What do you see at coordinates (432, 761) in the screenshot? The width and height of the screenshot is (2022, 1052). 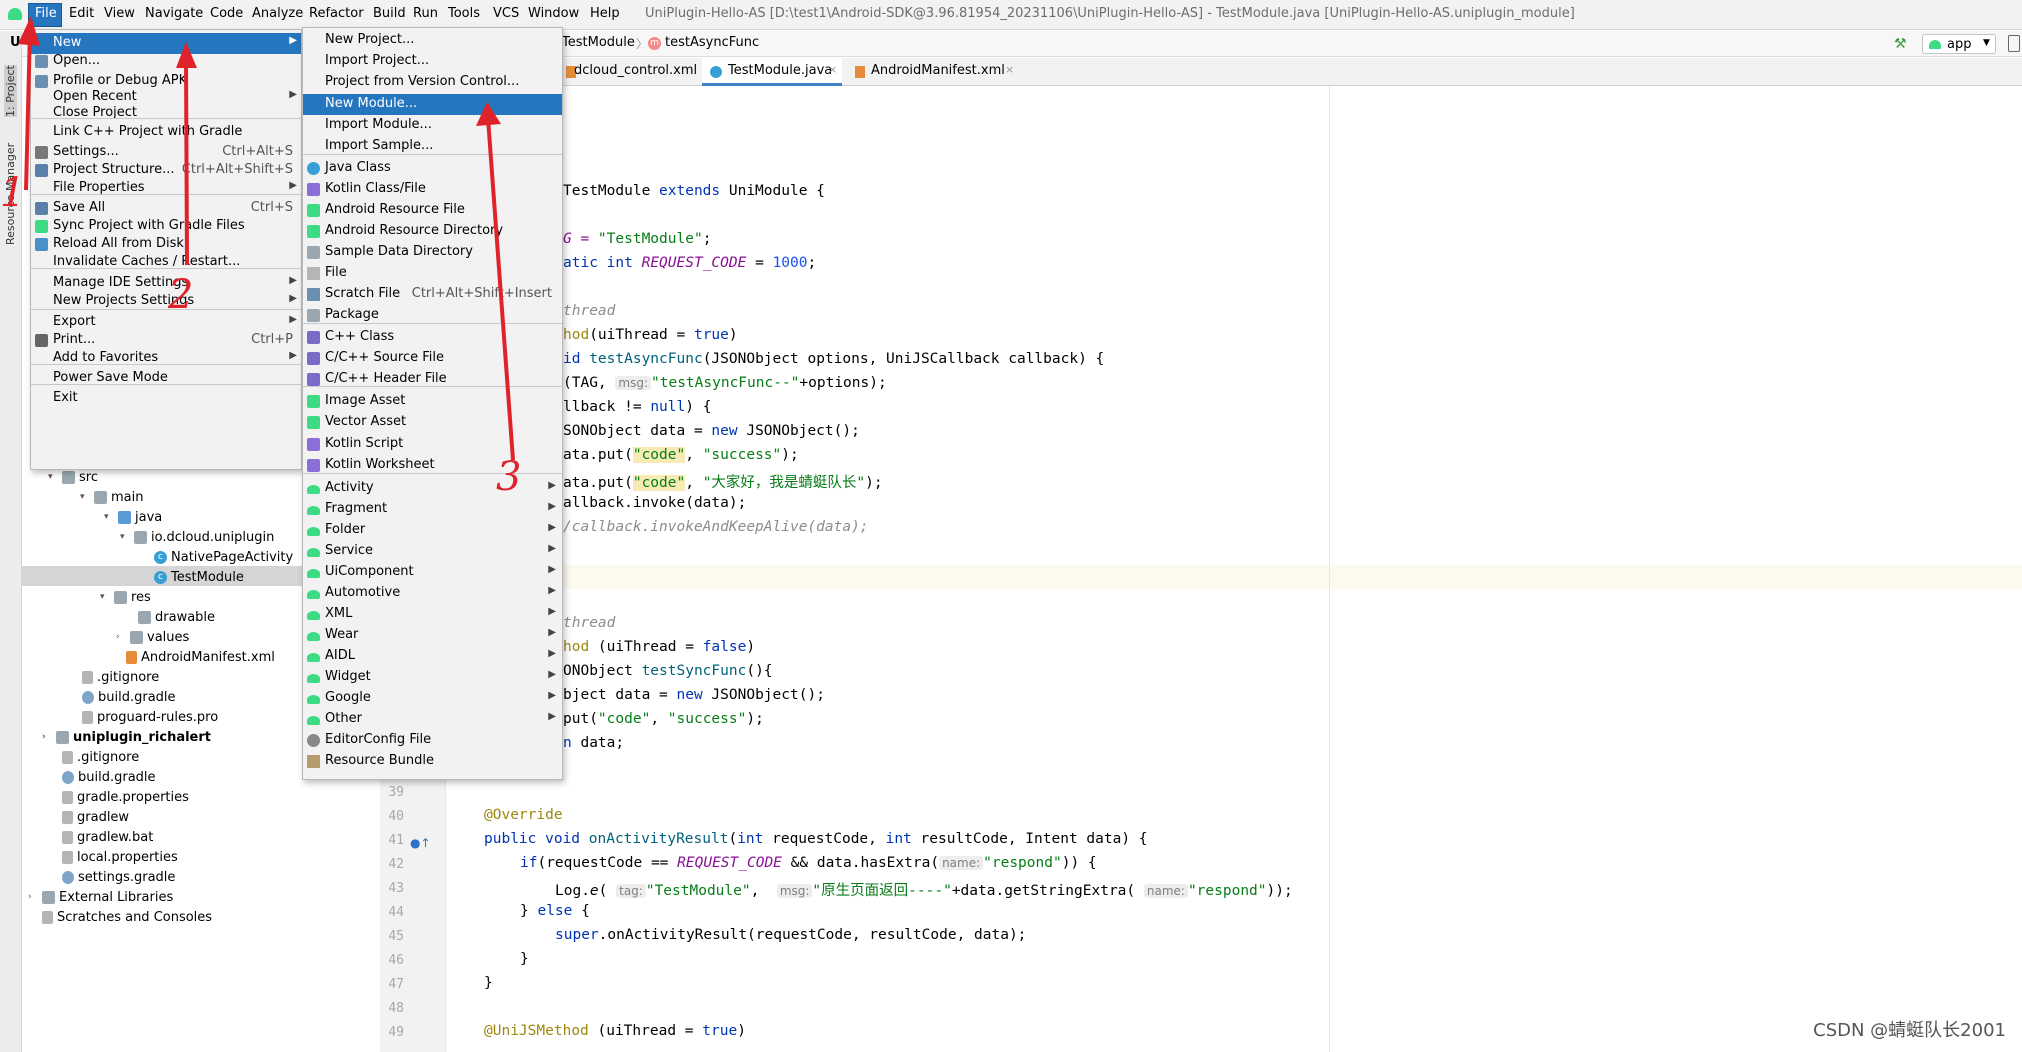 I see `new-menu-item: Resource Bundle` at bounding box center [432, 761].